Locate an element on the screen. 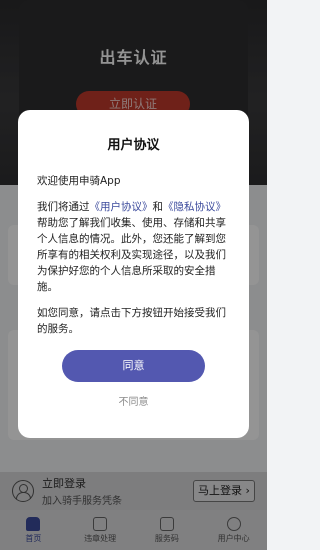  welcome-text: 欢迎使用申骑App is located at coordinates (79, 181).